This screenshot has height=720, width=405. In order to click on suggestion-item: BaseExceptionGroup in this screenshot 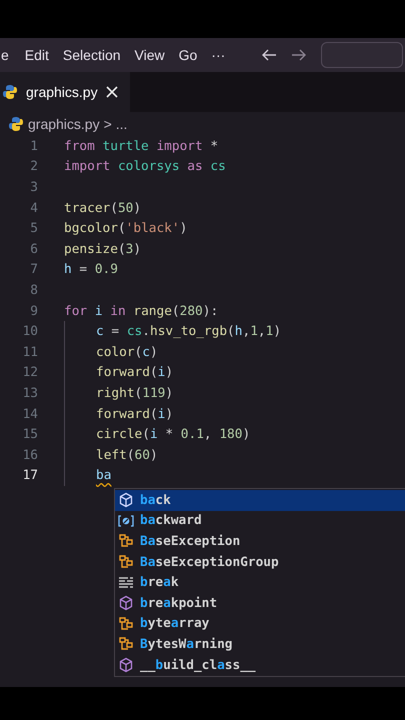, I will do `click(260, 562)`.